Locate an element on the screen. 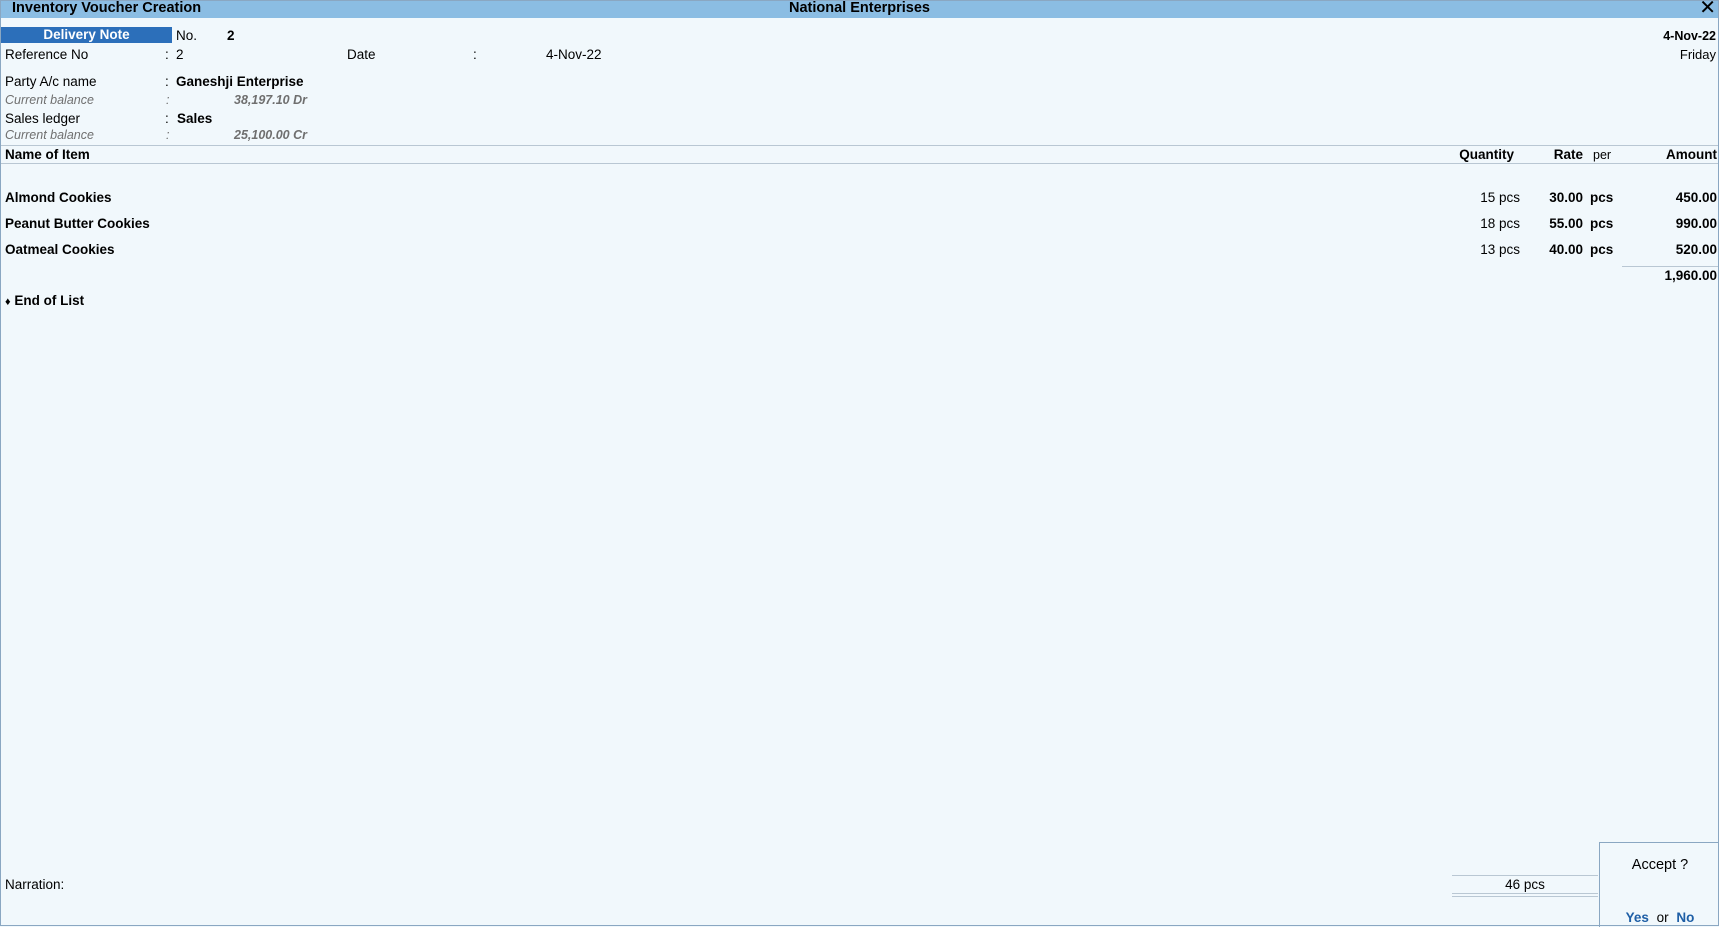 The height and width of the screenshot is (927, 1719). item-name: Oatmeal Cookies is located at coordinates (60, 249).